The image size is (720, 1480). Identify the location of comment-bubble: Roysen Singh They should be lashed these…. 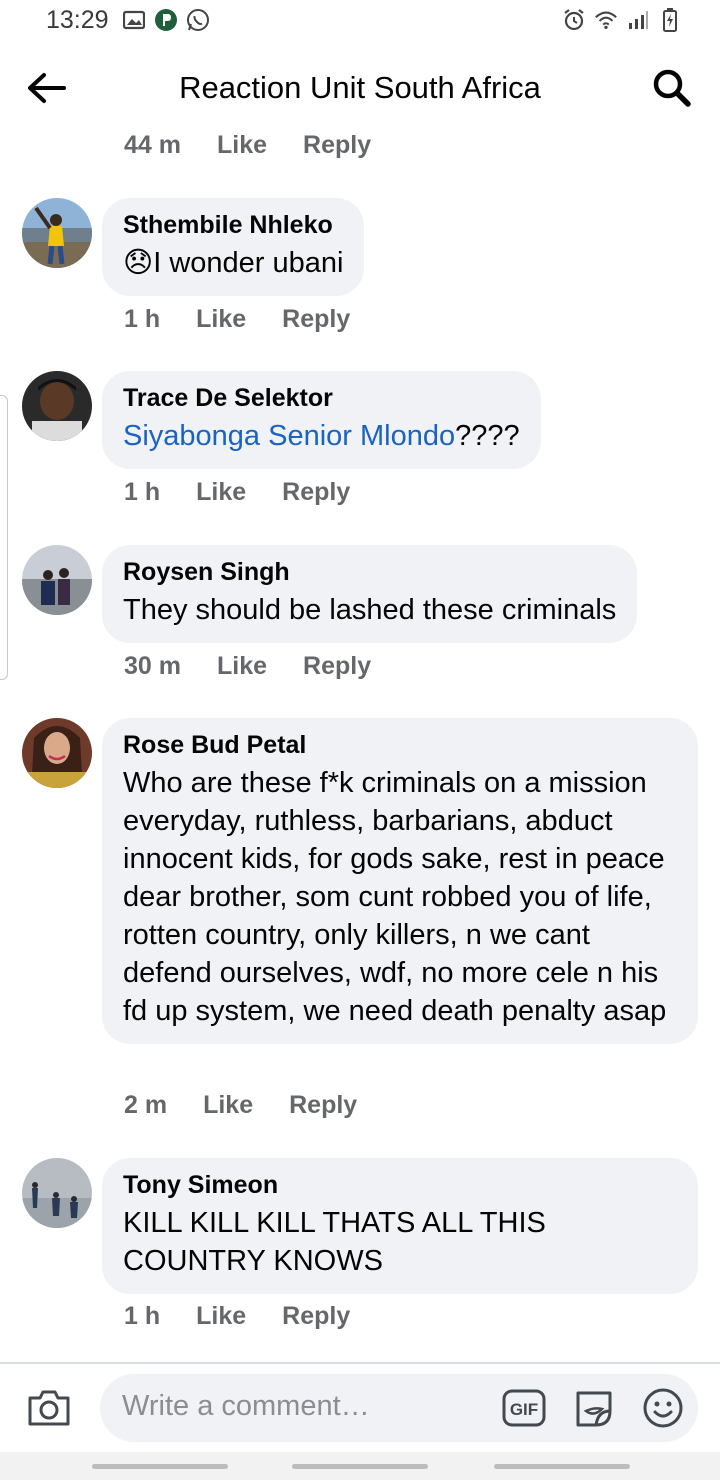
(370, 594).